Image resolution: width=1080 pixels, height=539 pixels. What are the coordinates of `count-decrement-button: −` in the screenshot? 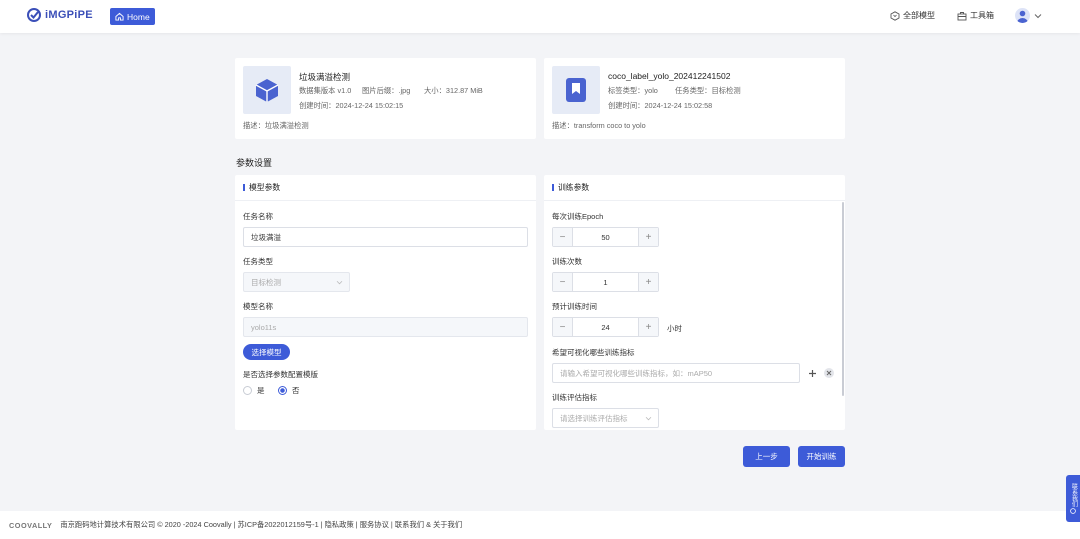 It's located at (563, 282).